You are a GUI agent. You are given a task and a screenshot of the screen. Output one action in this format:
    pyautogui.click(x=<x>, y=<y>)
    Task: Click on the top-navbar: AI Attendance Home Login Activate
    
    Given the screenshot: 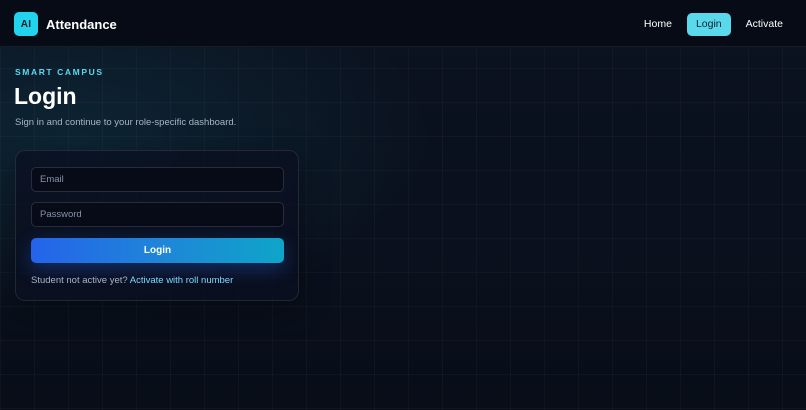 What is the action you would take?
    pyautogui.click(x=403, y=23)
    